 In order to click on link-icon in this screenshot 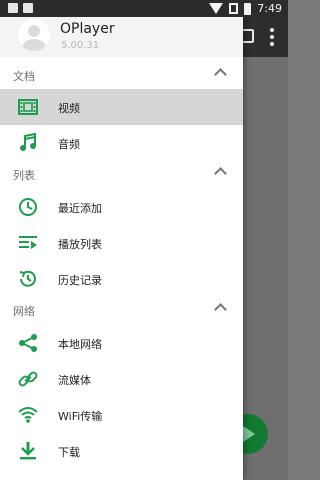, I will do `click(28, 379)`.